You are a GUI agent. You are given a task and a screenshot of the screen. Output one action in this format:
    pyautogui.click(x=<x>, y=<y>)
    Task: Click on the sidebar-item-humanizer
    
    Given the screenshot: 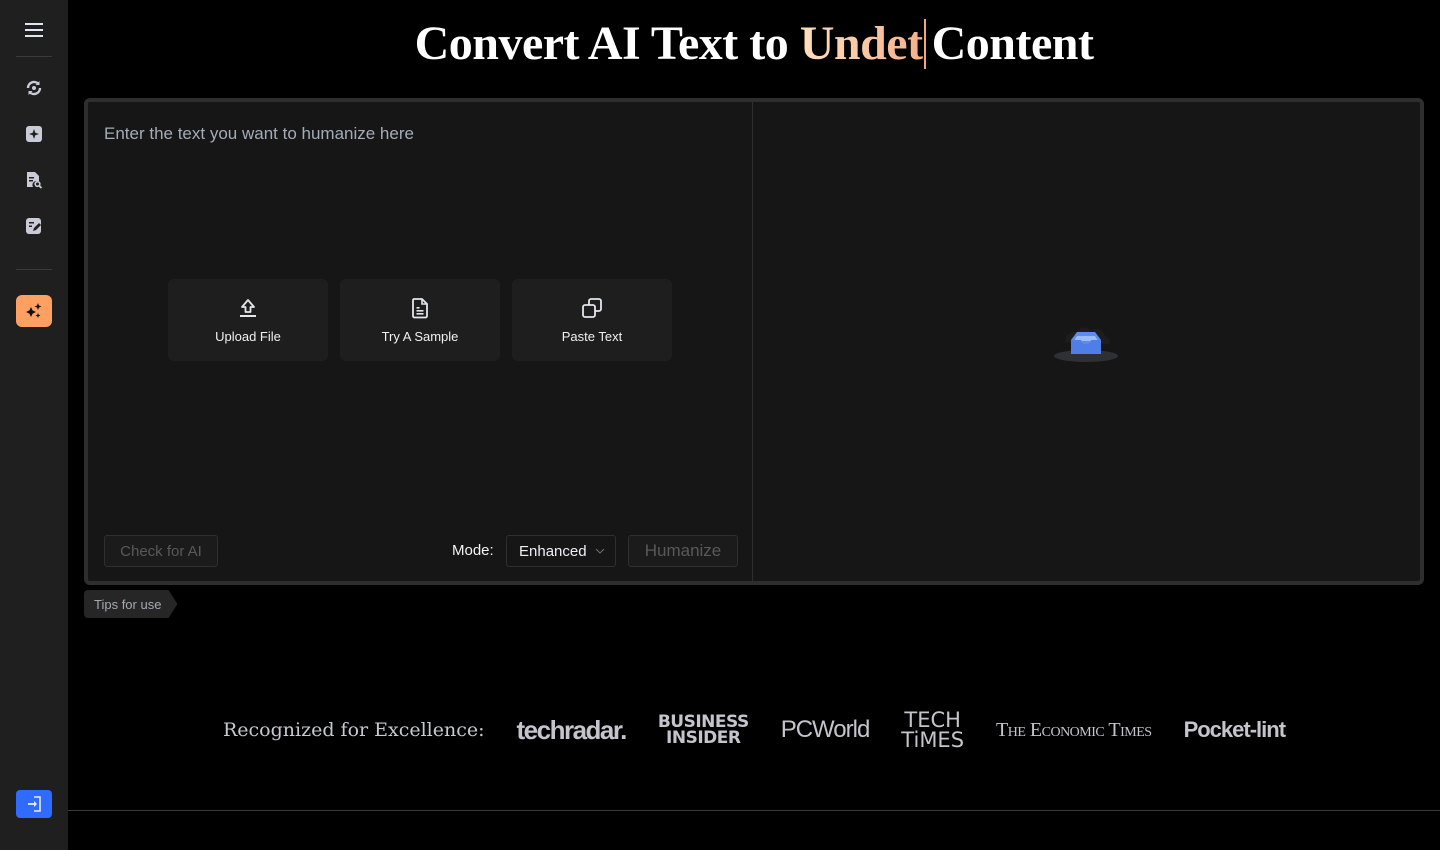 What is the action you would take?
    pyautogui.click(x=34, y=311)
    